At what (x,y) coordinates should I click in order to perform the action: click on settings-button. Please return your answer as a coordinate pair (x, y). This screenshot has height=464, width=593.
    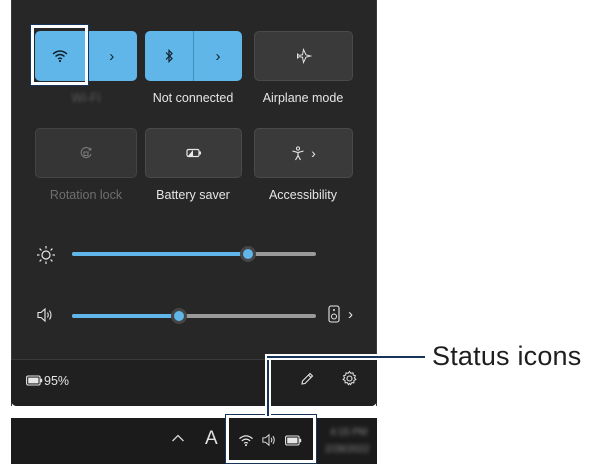
    Looking at the image, I should click on (349, 378).